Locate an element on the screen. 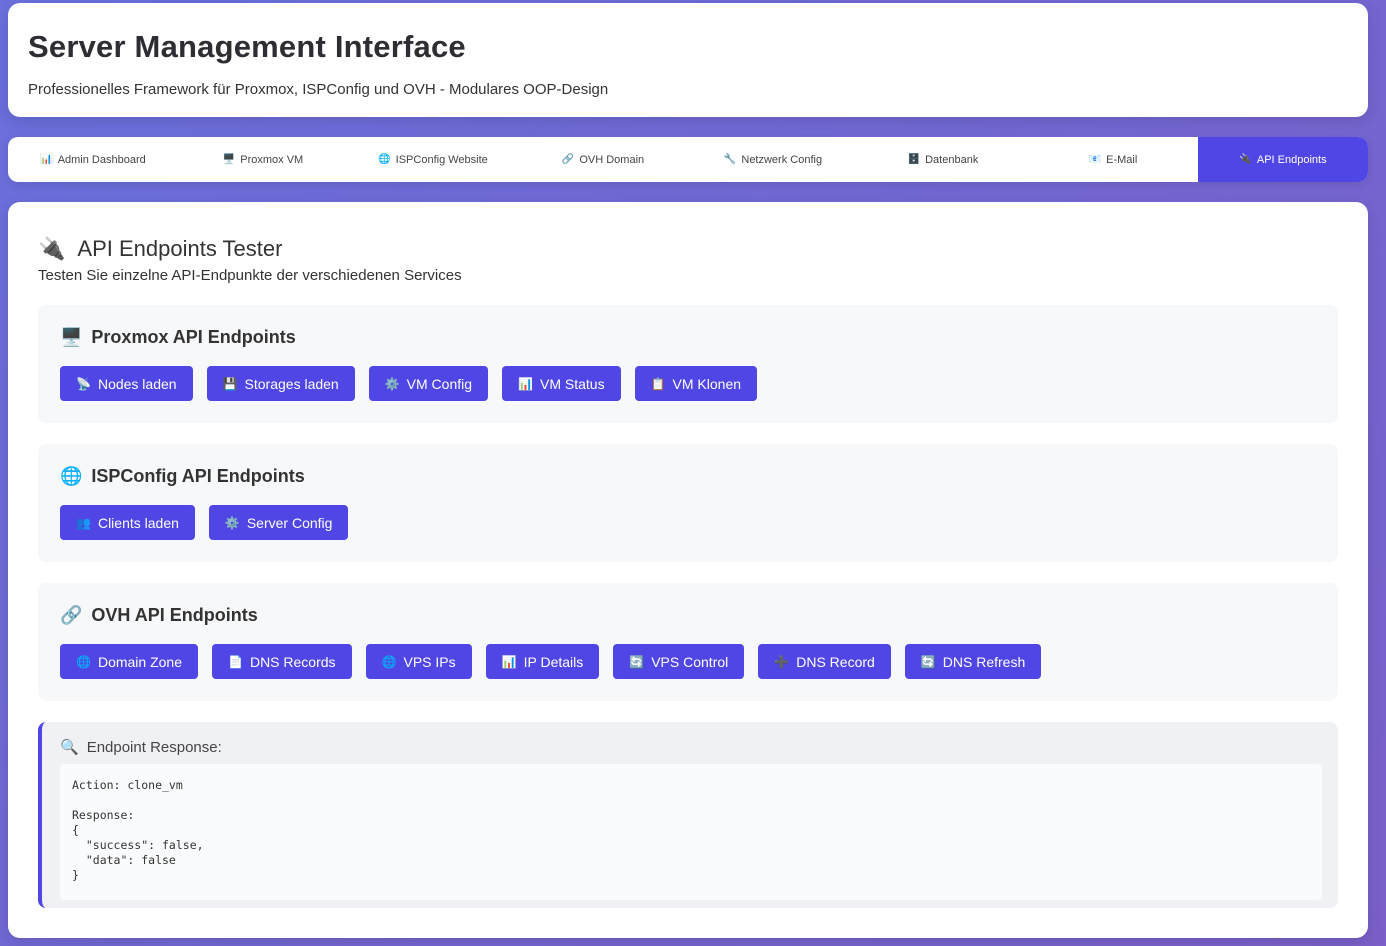  tab-label: ISPConfig Website is located at coordinates (441, 159).